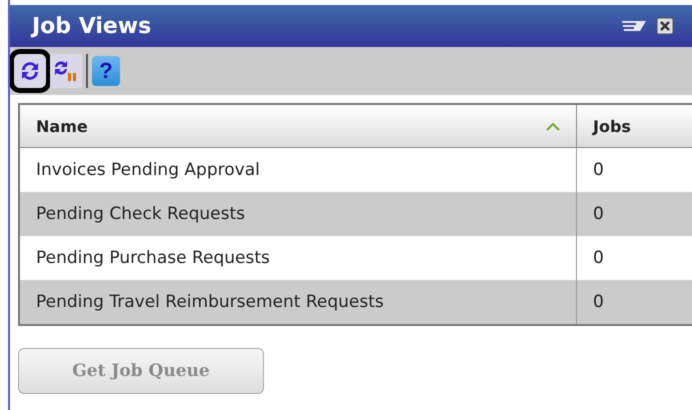 The height and width of the screenshot is (410, 692). I want to click on pause-refresh-button, so click(66, 71).